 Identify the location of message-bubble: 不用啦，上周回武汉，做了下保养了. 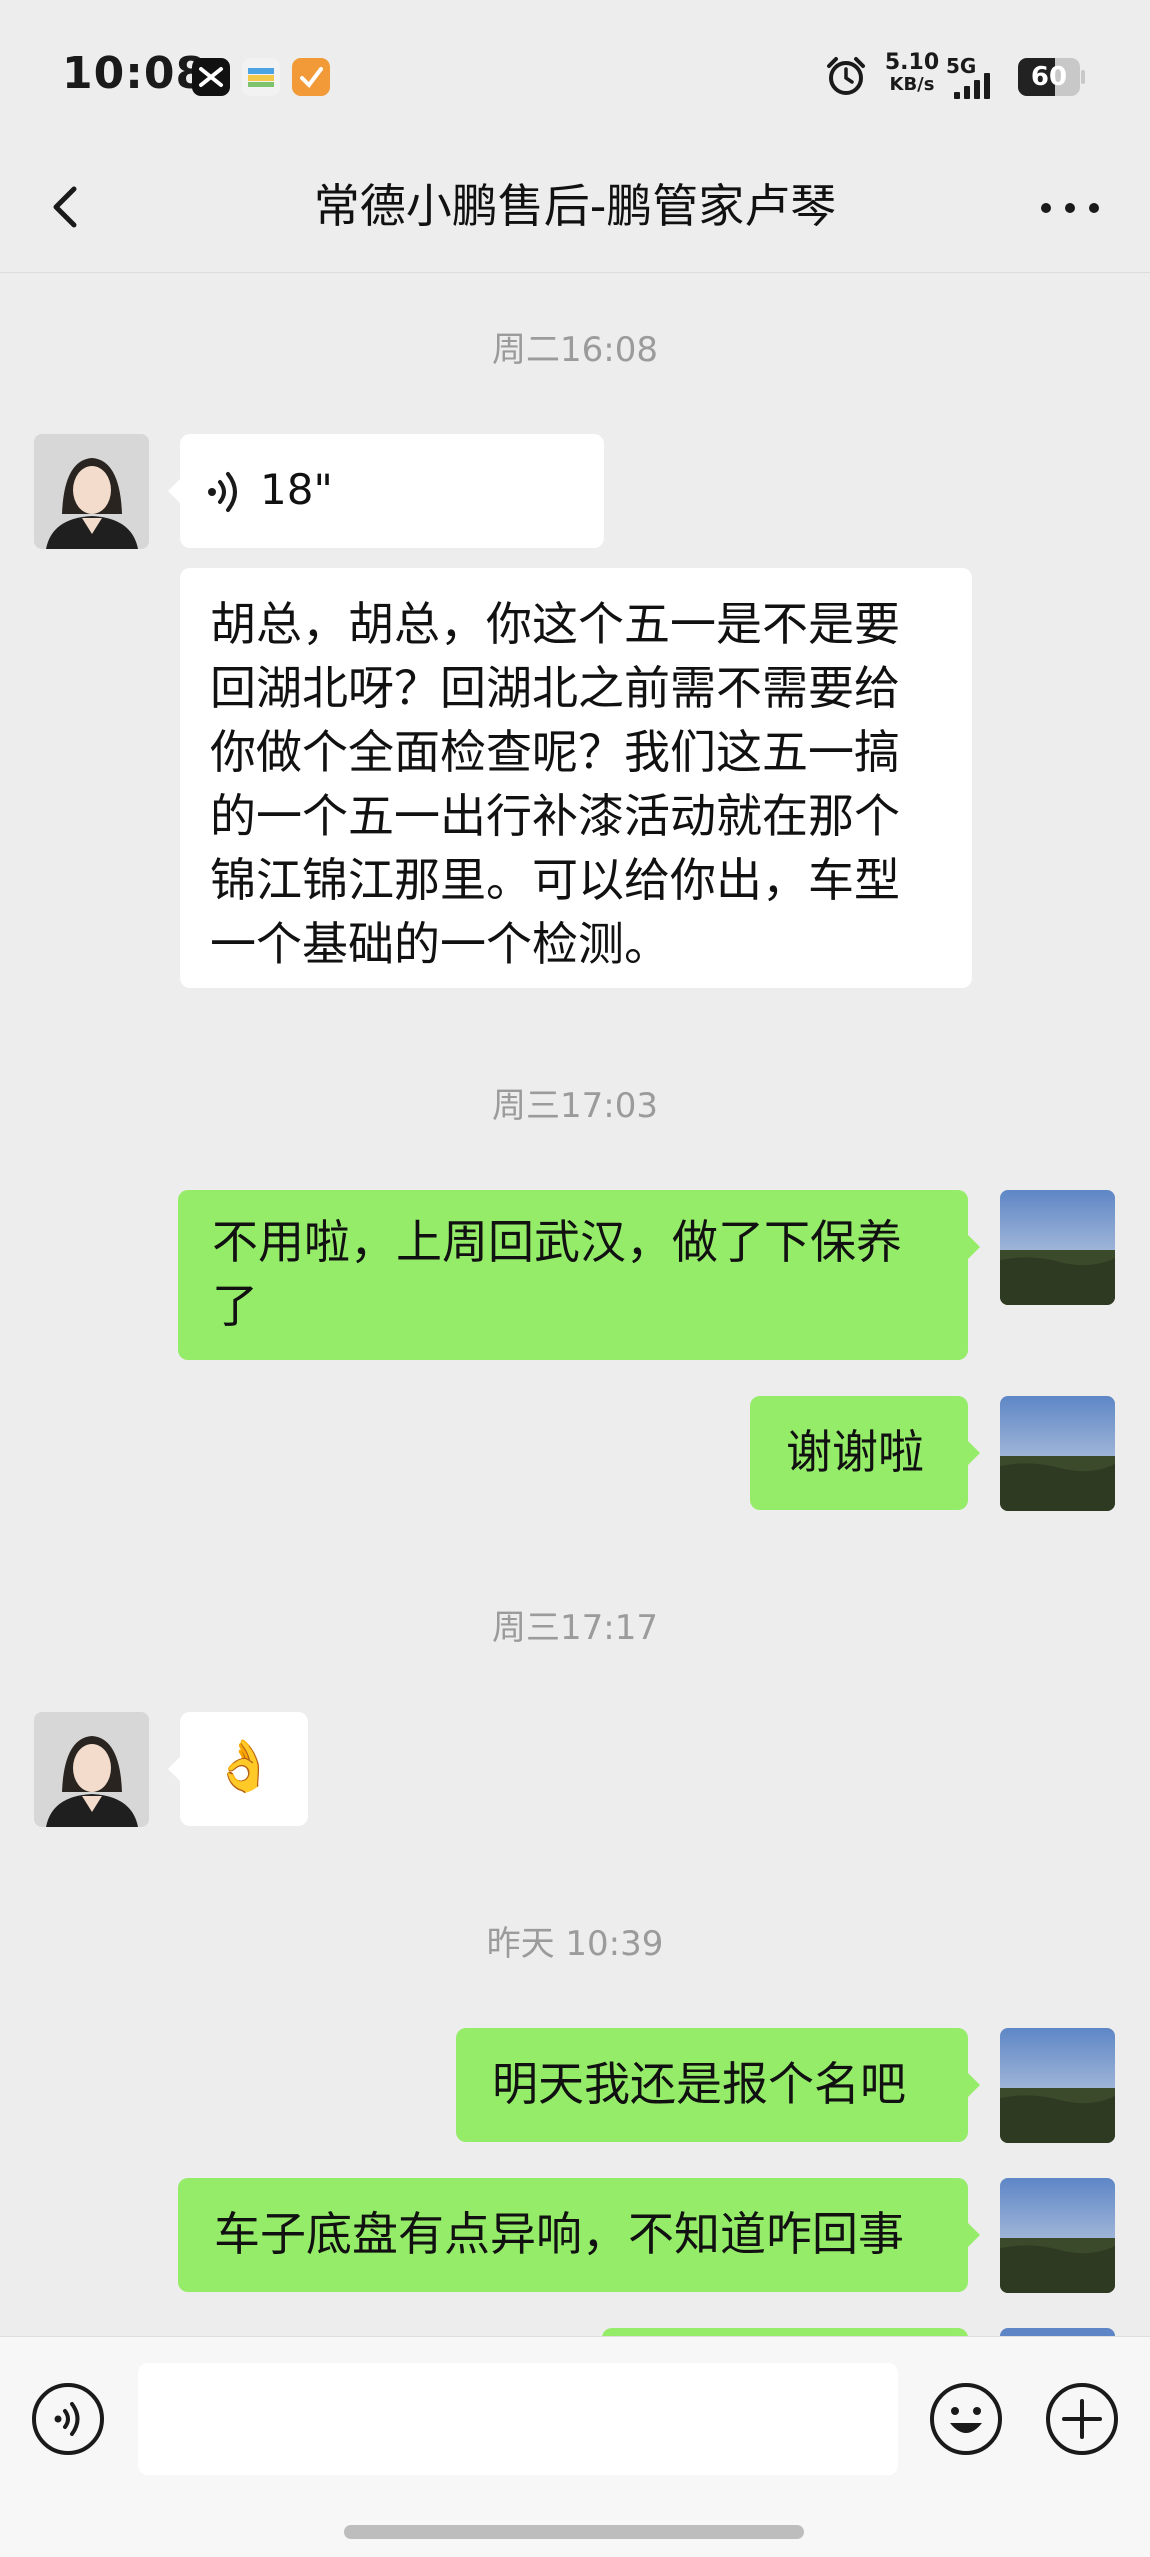
(579, 1275).